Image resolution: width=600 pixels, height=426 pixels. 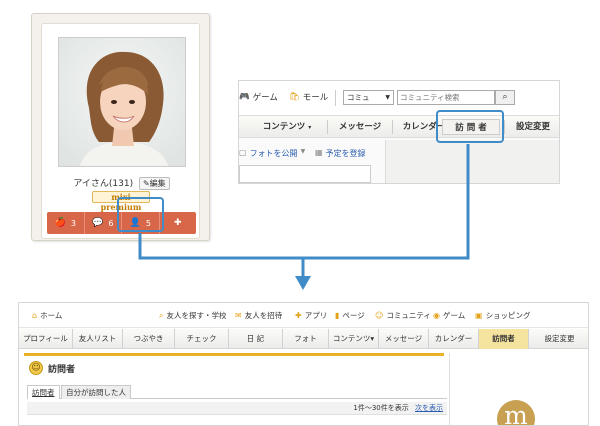 What do you see at coordinates (345, 153) in the screenshot?
I see `link-label: 予定を登録` at bounding box center [345, 153].